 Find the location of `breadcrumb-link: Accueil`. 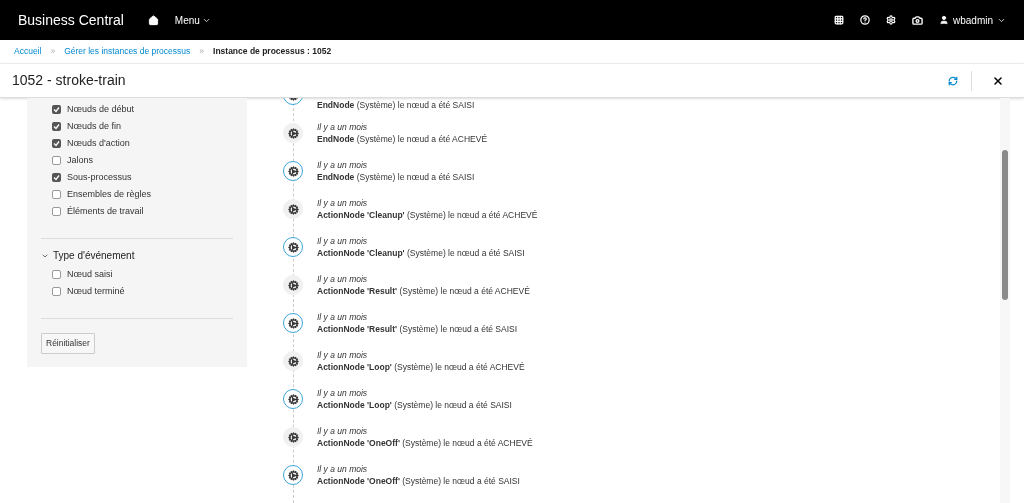

breadcrumb-link: Accueil is located at coordinates (28, 51).